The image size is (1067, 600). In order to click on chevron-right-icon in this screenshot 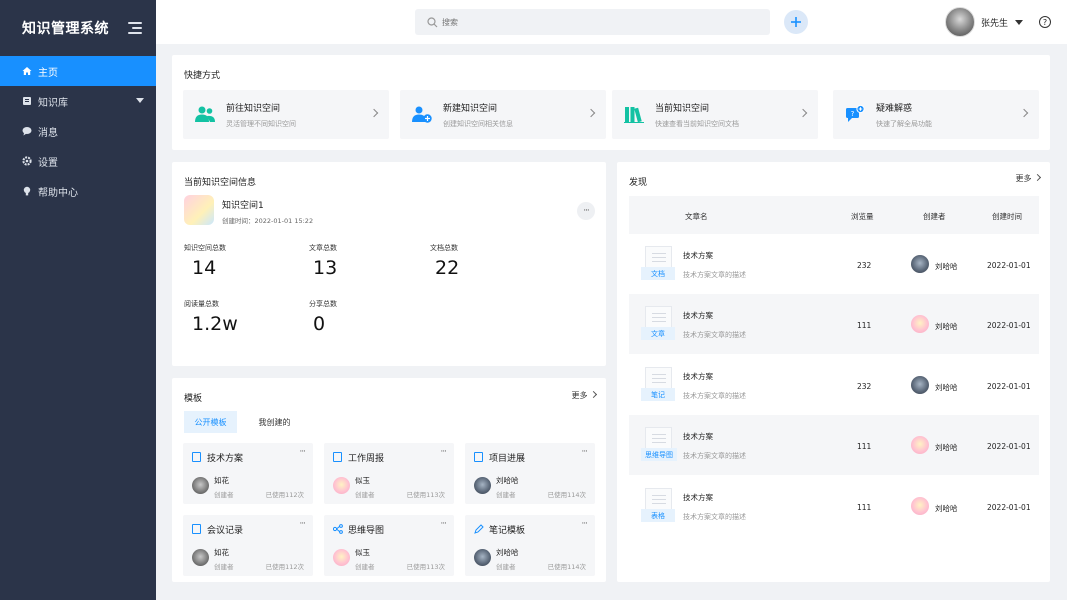, I will do `click(803, 113)`.